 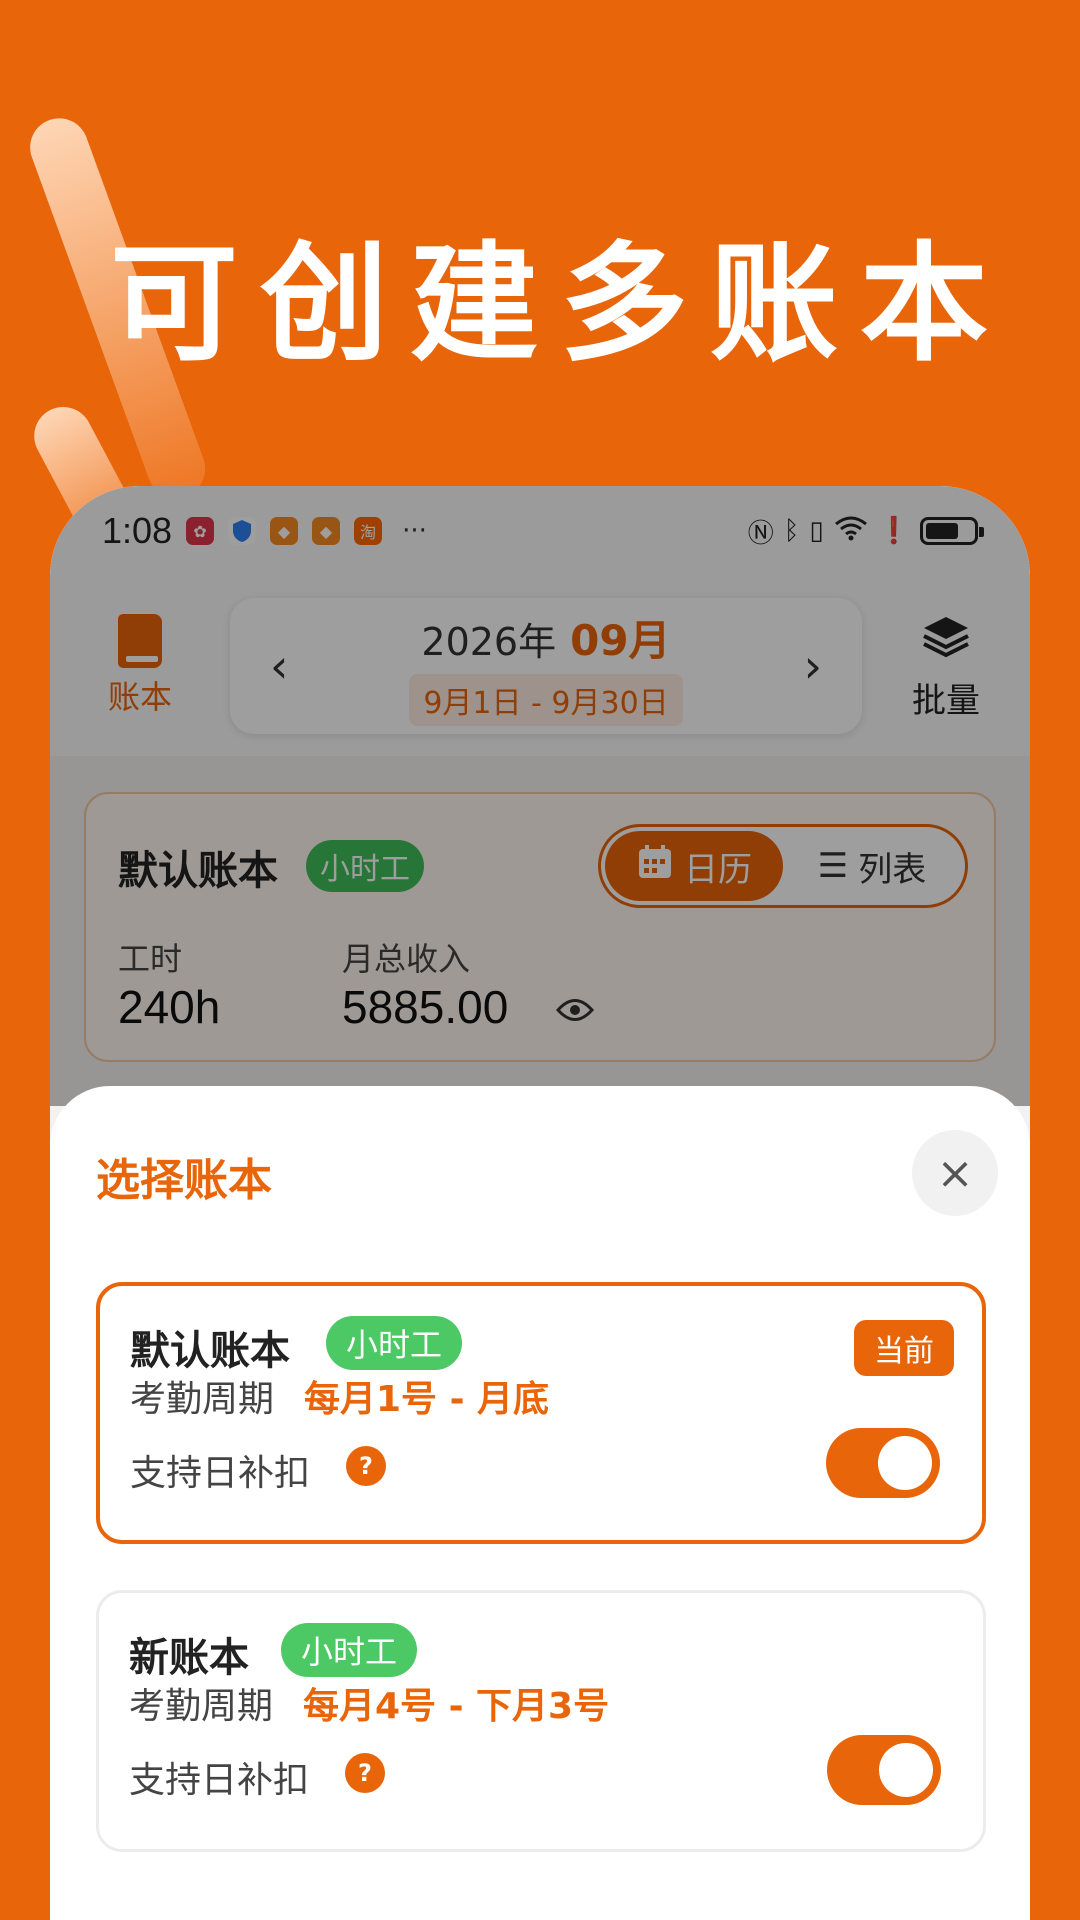 I want to click on book-card-new: 新账本 小时工 考勤周期 每月4号 - 下月3号 支持日补扣 ?, so click(x=541, y=1721).